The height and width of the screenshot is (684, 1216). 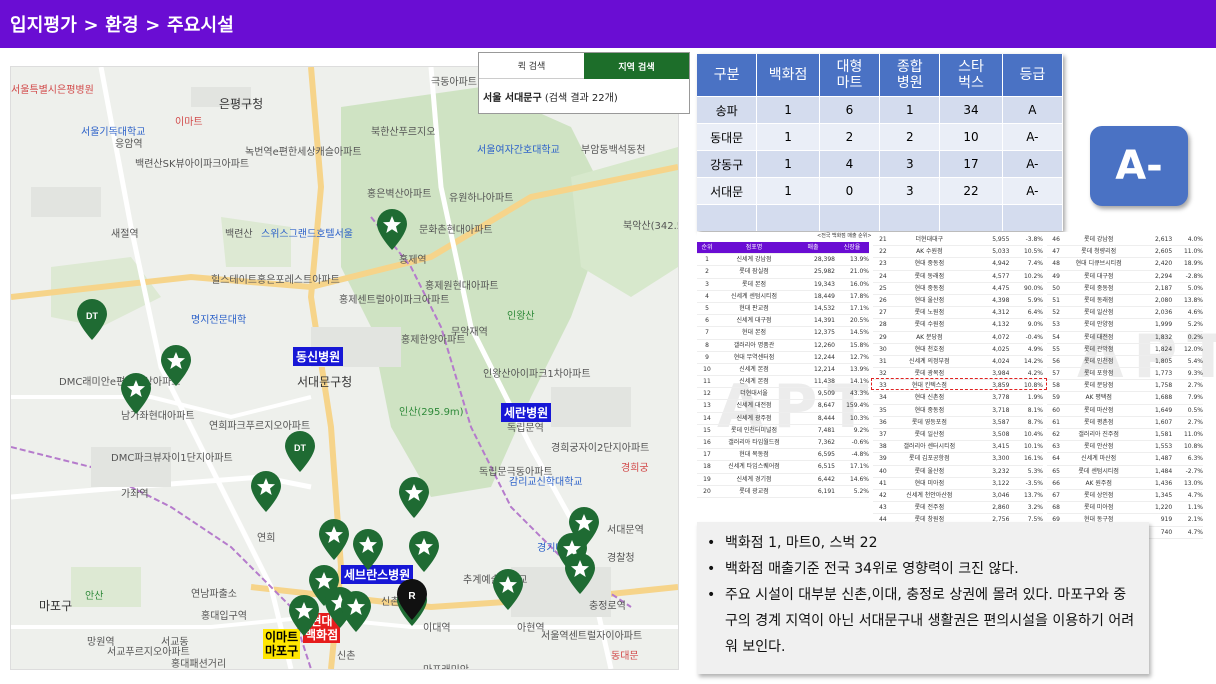 I want to click on ranking-cell: 26, so click(x=883, y=300).